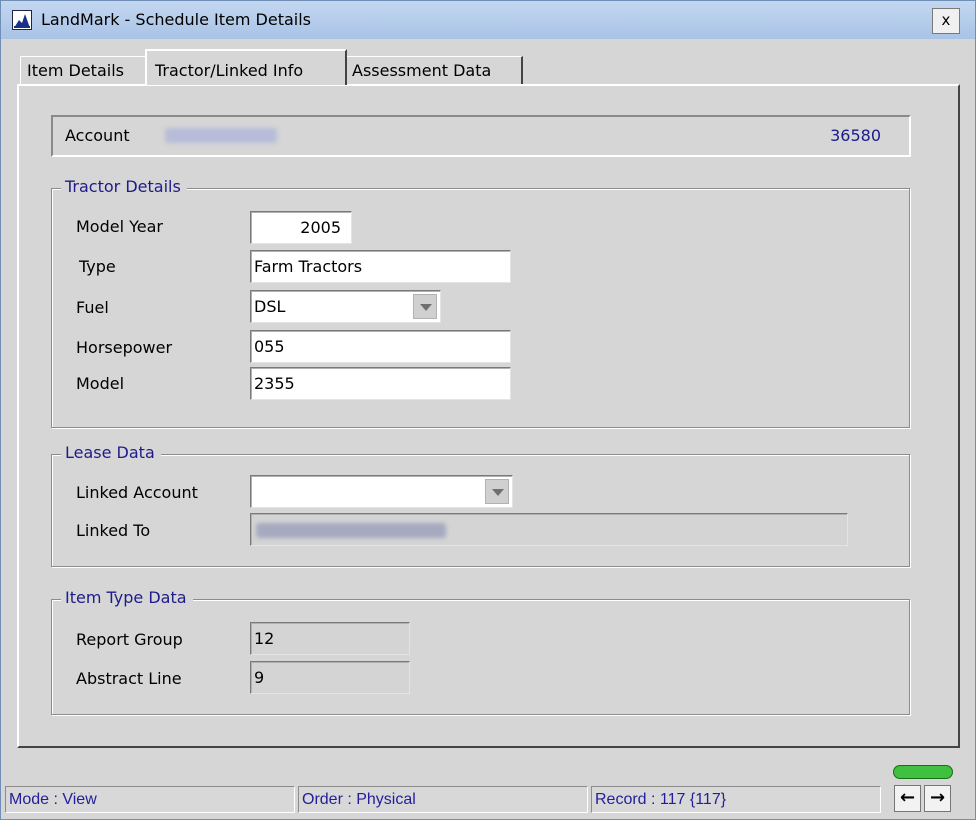 The width and height of the screenshot is (976, 820). I want to click on horsepower-field: 055, so click(380, 346).